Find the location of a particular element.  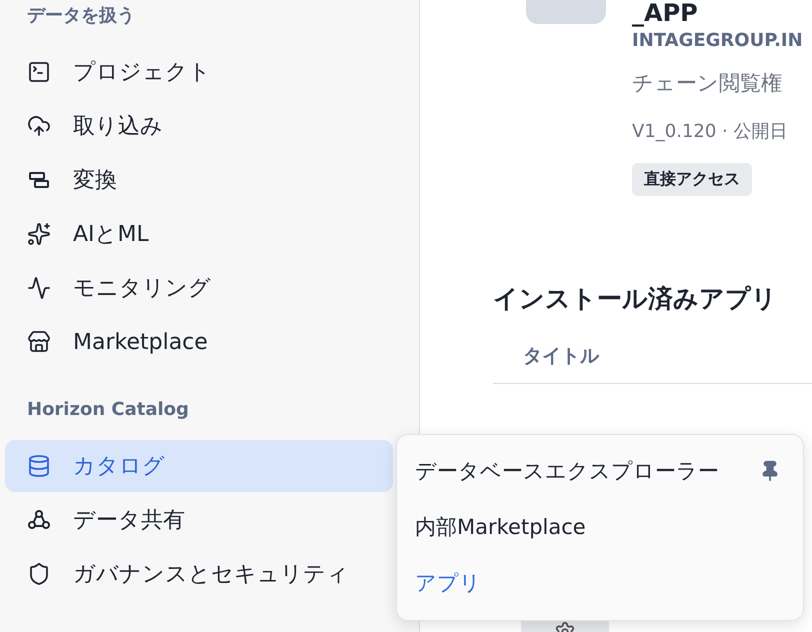

access-badge: 直接アクセス is located at coordinates (692, 179).